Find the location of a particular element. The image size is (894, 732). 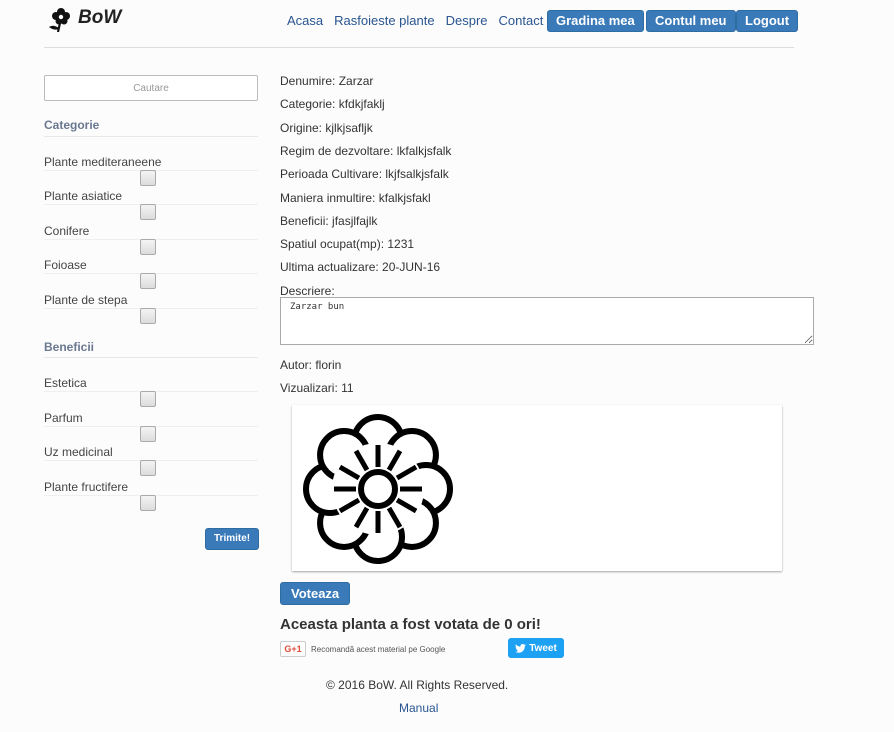

header-divider is located at coordinates (419, 47).